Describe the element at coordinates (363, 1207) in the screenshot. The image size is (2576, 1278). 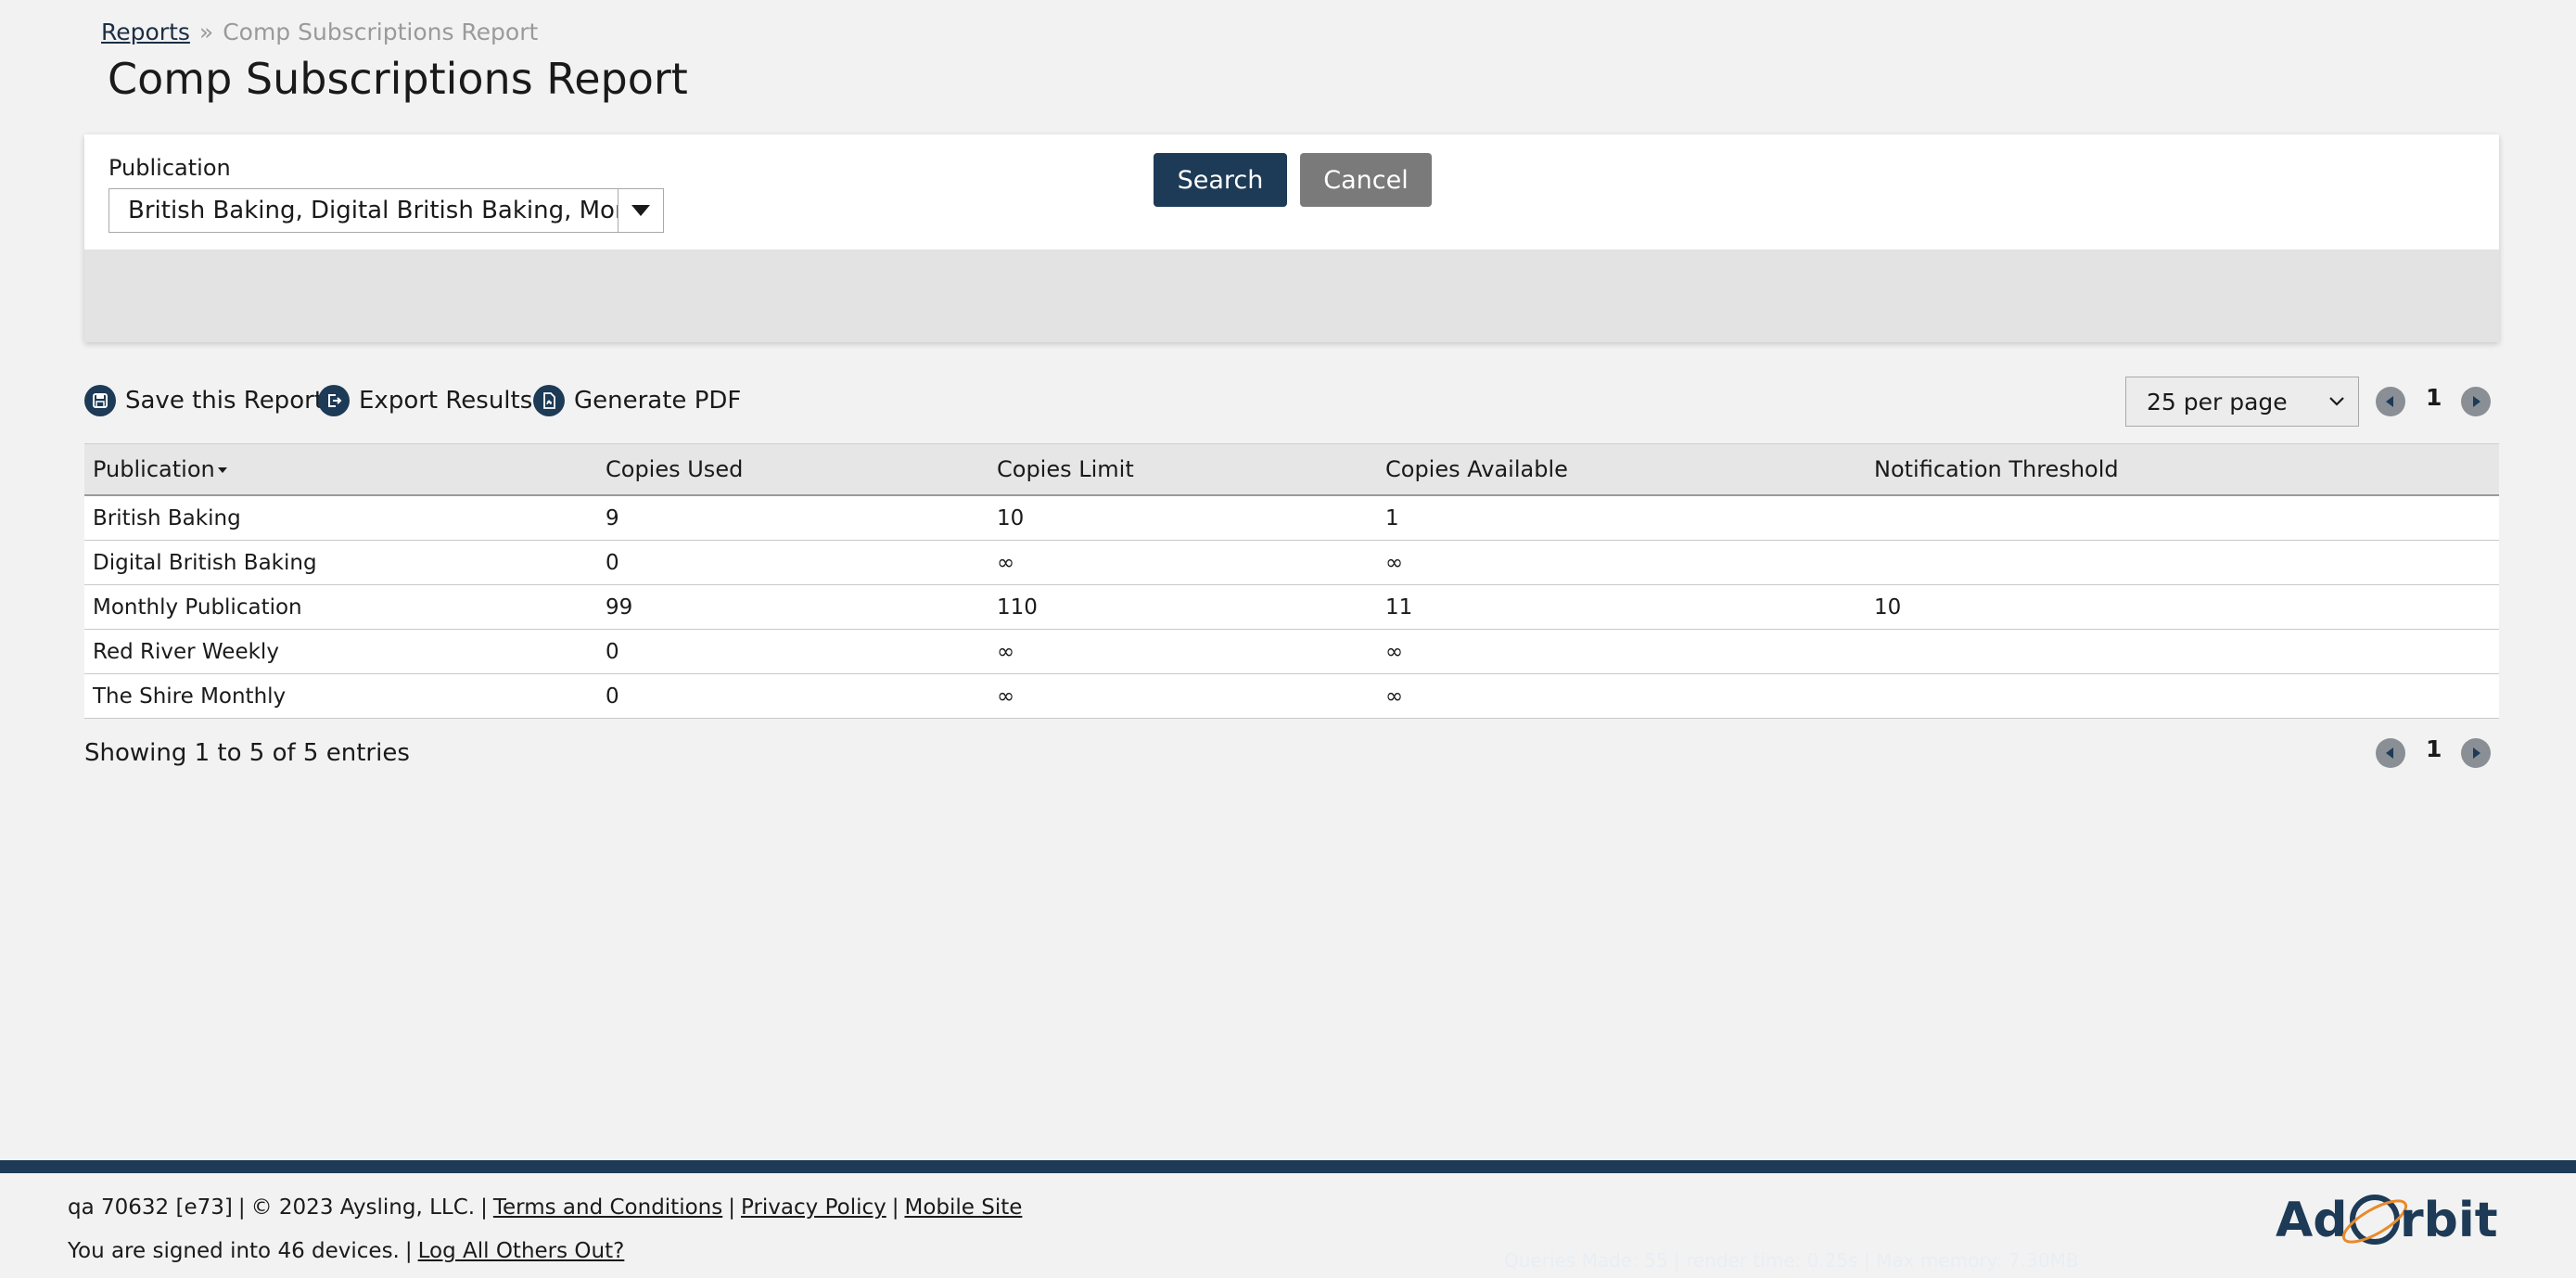
I see `copyright: © 2023 Aysling, LLC.` at that location.